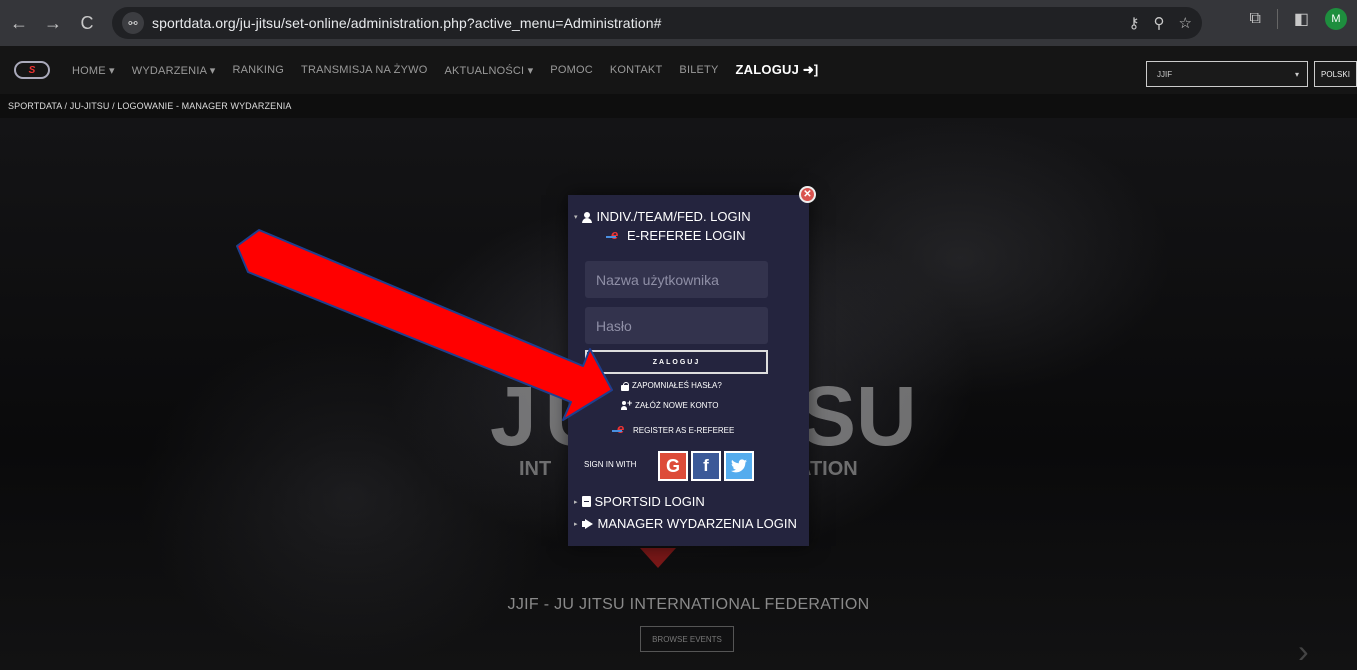 Image resolution: width=1357 pixels, height=670 pixels. I want to click on slider-next-icon: ›, so click(1303, 651).